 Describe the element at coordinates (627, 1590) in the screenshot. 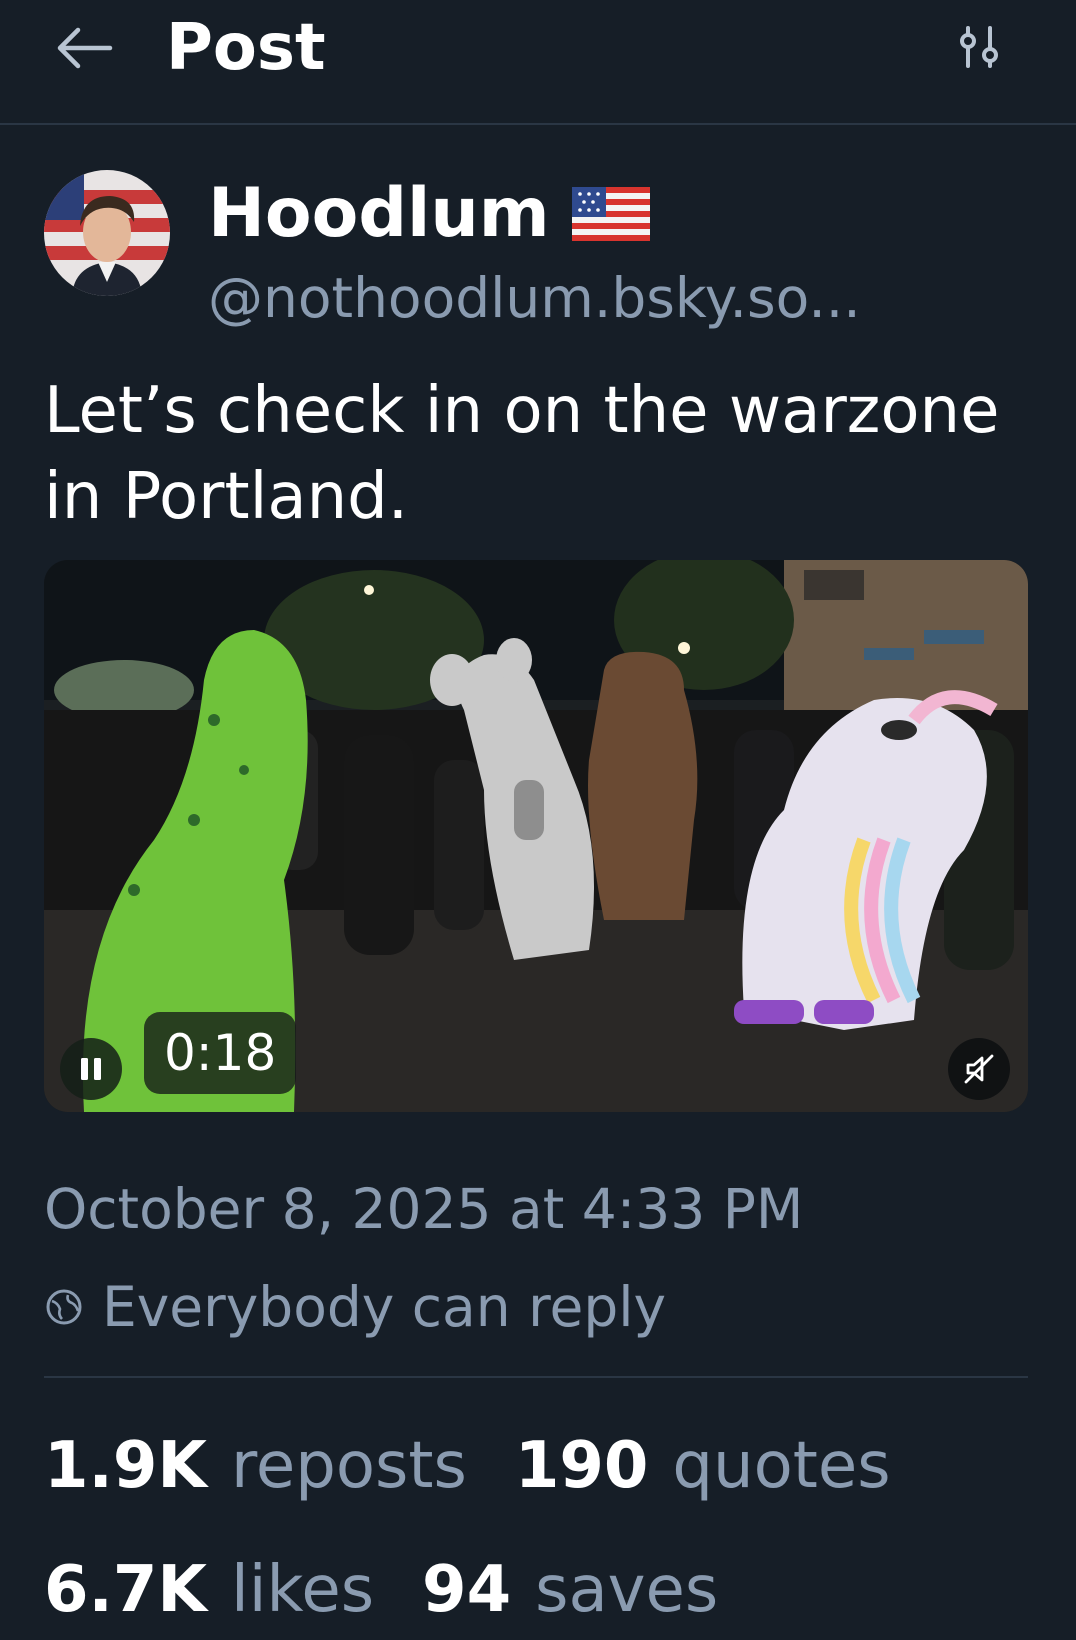

I see `saves-label: saves` at that location.